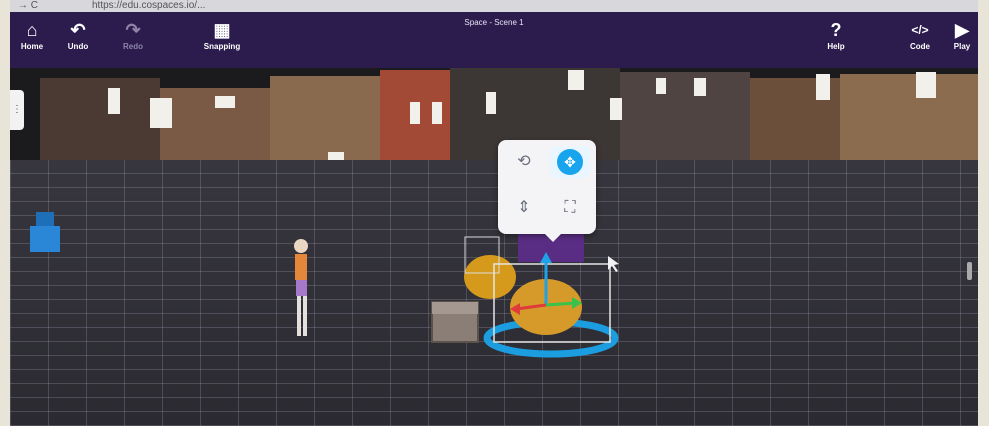 This screenshot has width=989, height=426. I want to click on scroll-handle, so click(969, 271).